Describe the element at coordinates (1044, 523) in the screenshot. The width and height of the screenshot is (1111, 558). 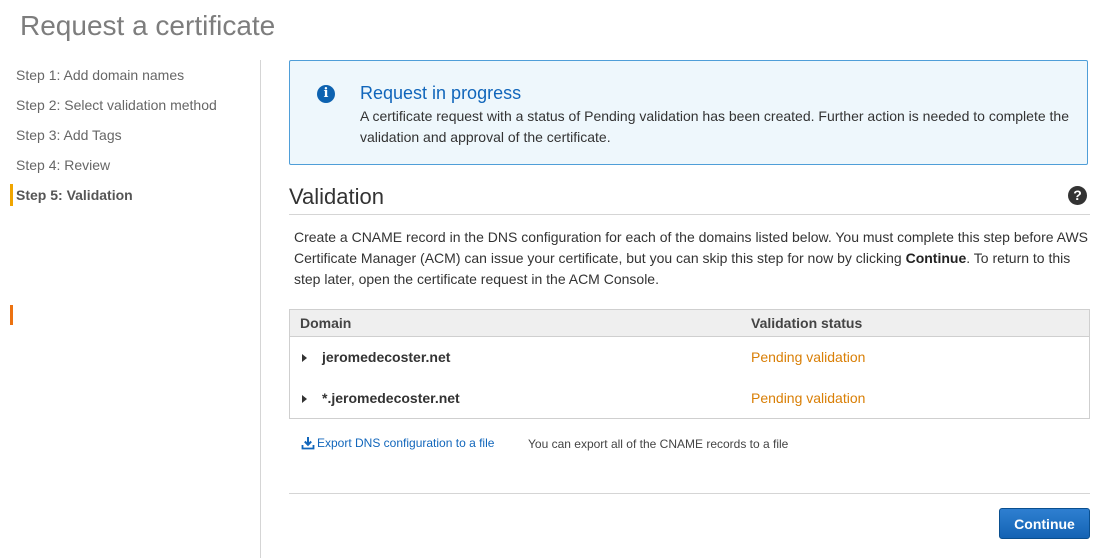
I see `continue-button: Continue` at that location.